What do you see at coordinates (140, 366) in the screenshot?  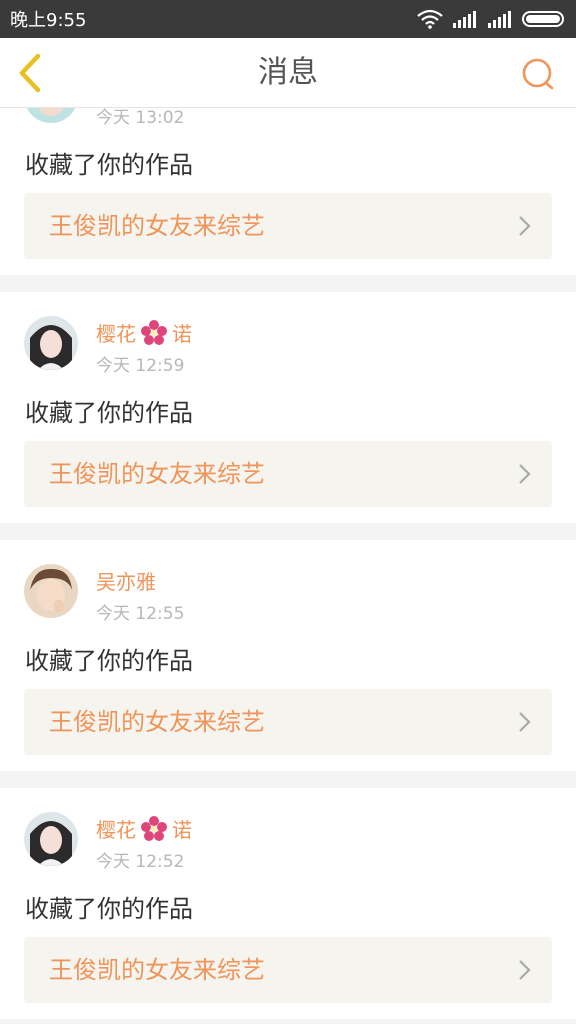 I see `timestamp: 今天 12:59` at bounding box center [140, 366].